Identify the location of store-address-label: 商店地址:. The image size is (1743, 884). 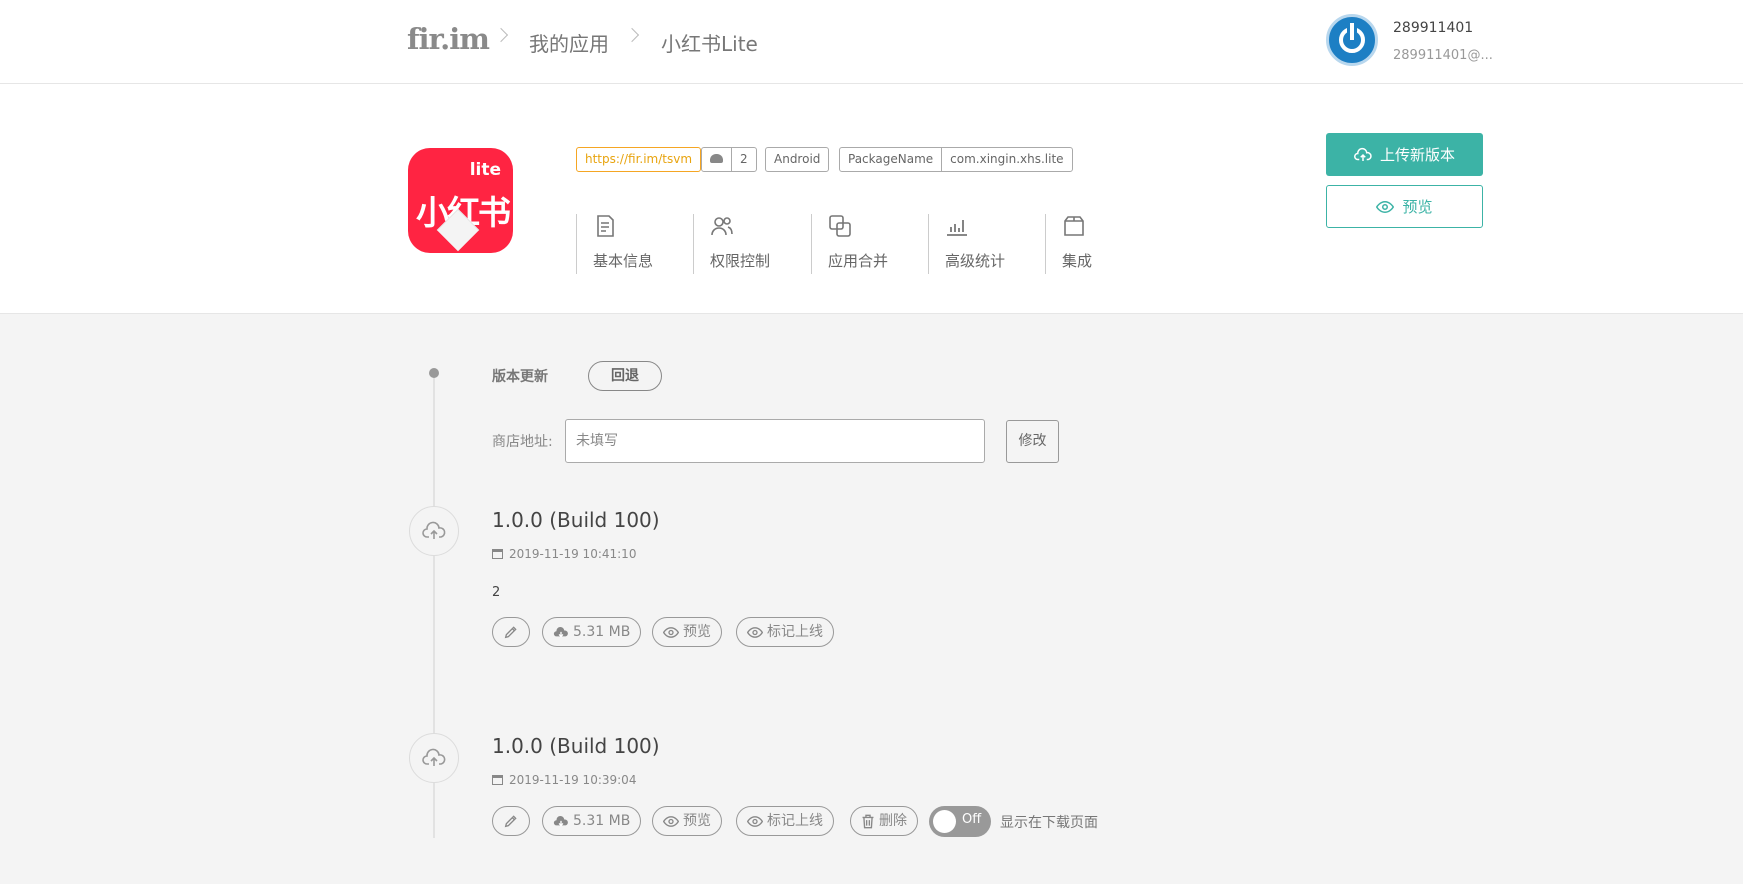
(522, 442).